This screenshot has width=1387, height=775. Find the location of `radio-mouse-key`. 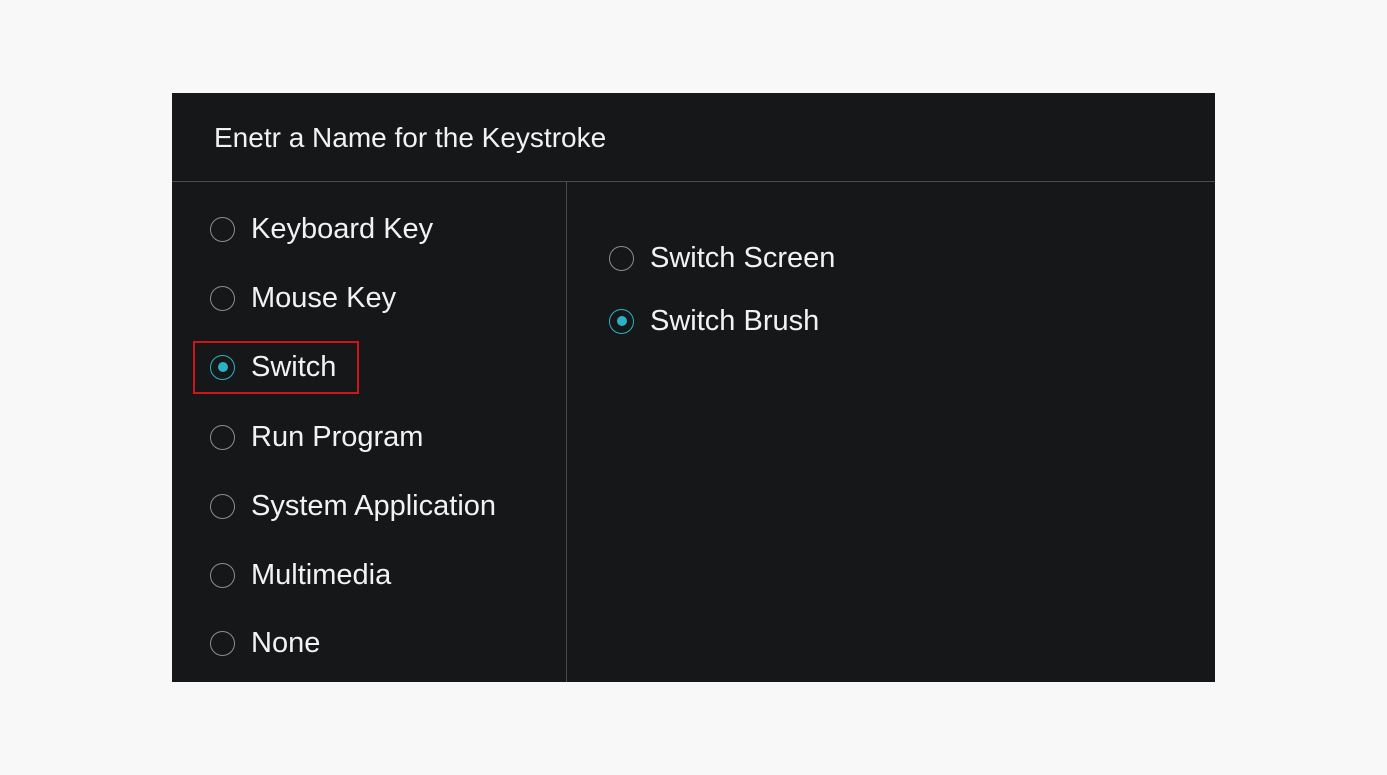

radio-mouse-key is located at coordinates (222, 298).